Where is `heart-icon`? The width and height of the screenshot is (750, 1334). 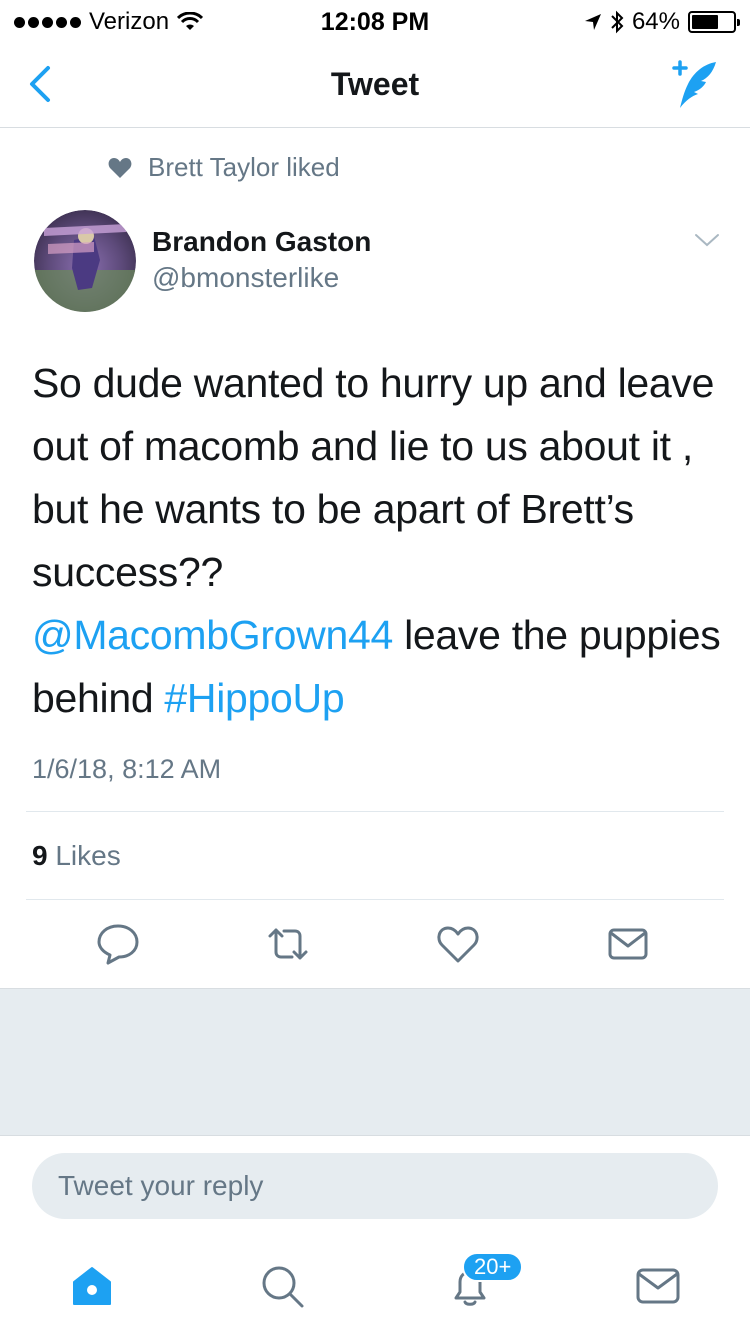
heart-icon is located at coordinates (120, 167).